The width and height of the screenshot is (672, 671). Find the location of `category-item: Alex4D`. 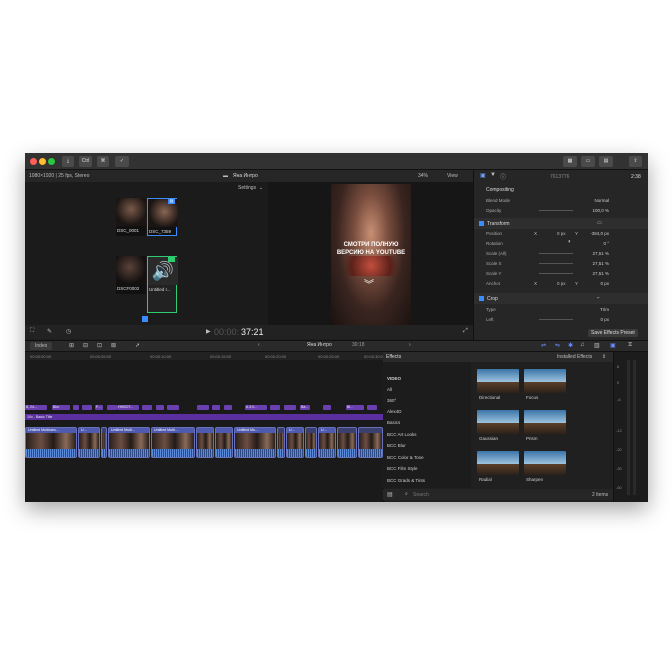

category-item: Alex4D is located at coordinates (428, 411).